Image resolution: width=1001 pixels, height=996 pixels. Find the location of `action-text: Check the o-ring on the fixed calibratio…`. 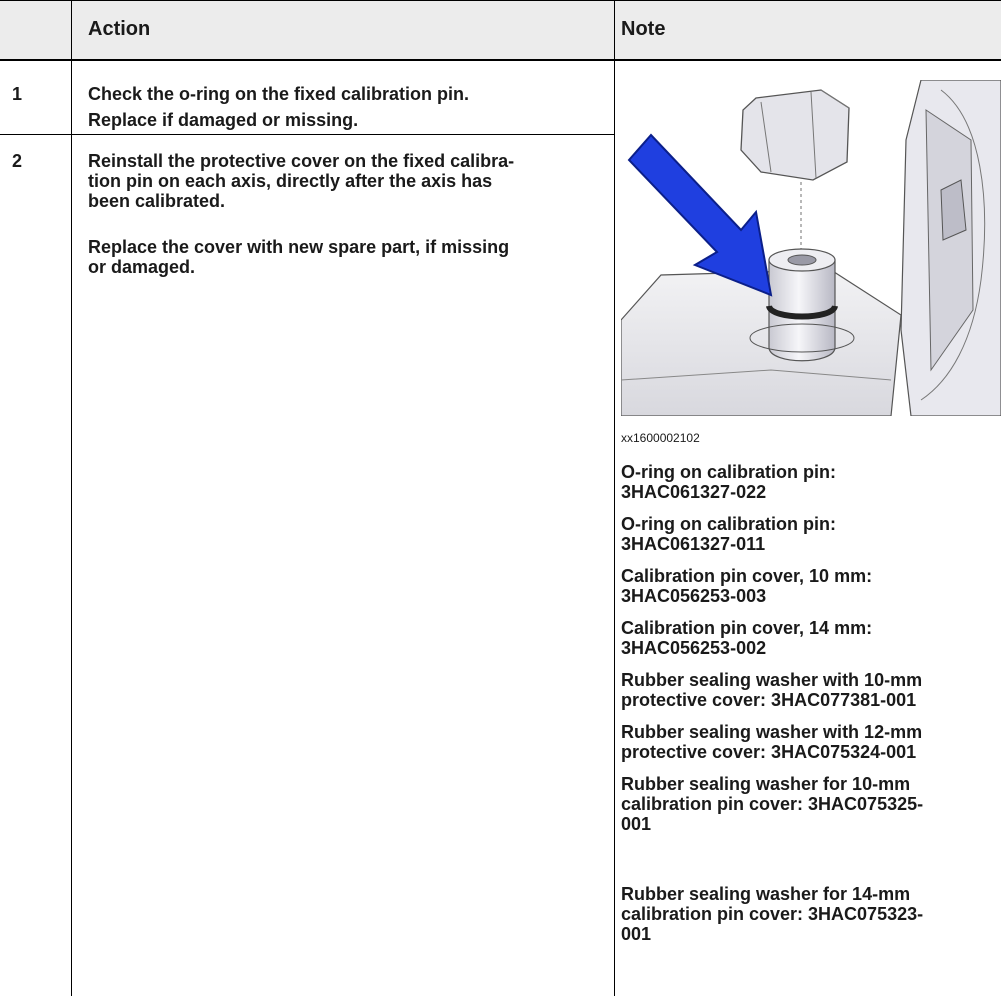

action-text: Check the o-ring on the fixed calibratio… is located at coordinates (279, 94).